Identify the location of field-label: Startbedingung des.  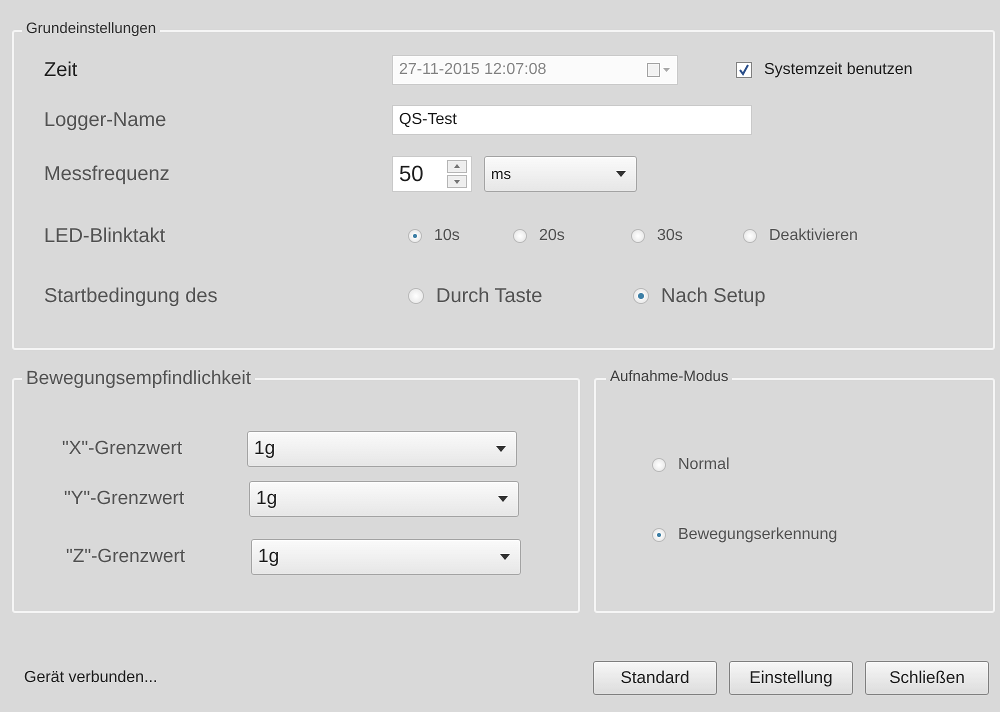
(131, 296).